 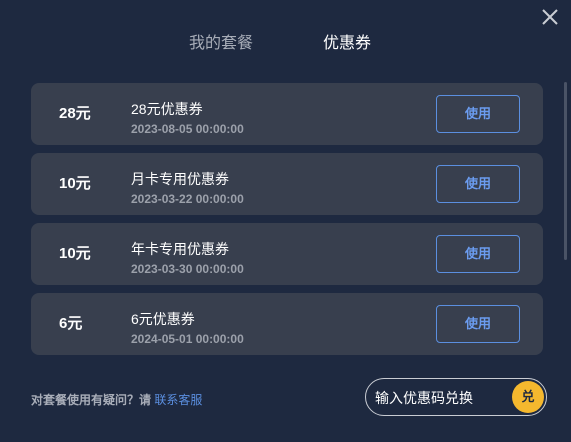 What do you see at coordinates (91, 400) in the screenshot?
I see `help-question: 对套餐使用有疑问？请` at bounding box center [91, 400].